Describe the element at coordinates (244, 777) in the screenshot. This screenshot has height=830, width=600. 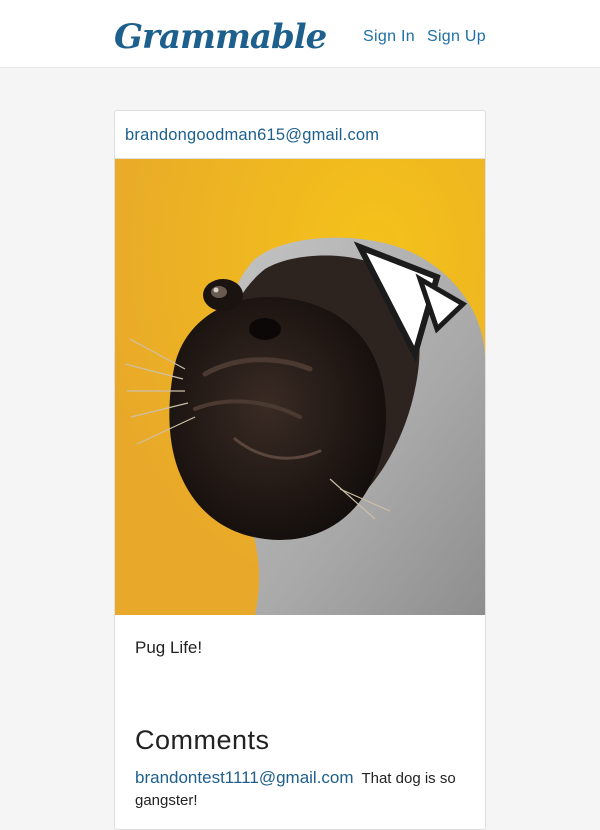
I see `comment-author-link: brandontest1111@gmail.com` at that location.